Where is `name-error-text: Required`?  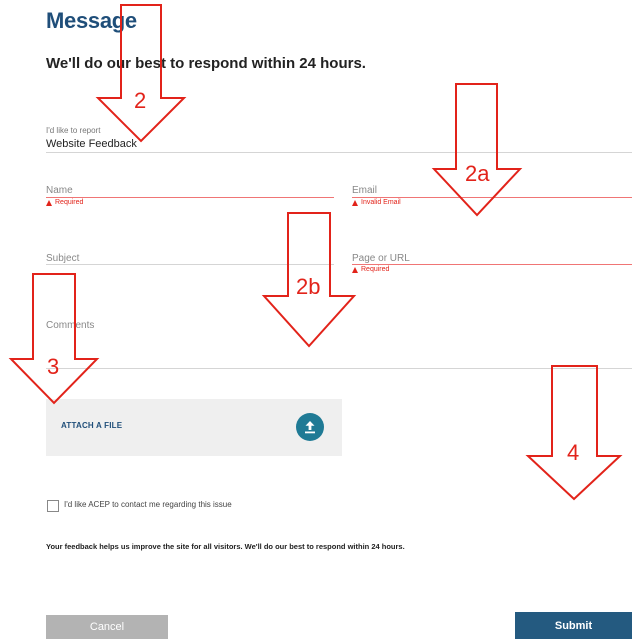 name-error-text: Required is located at coordinates (69, 202).